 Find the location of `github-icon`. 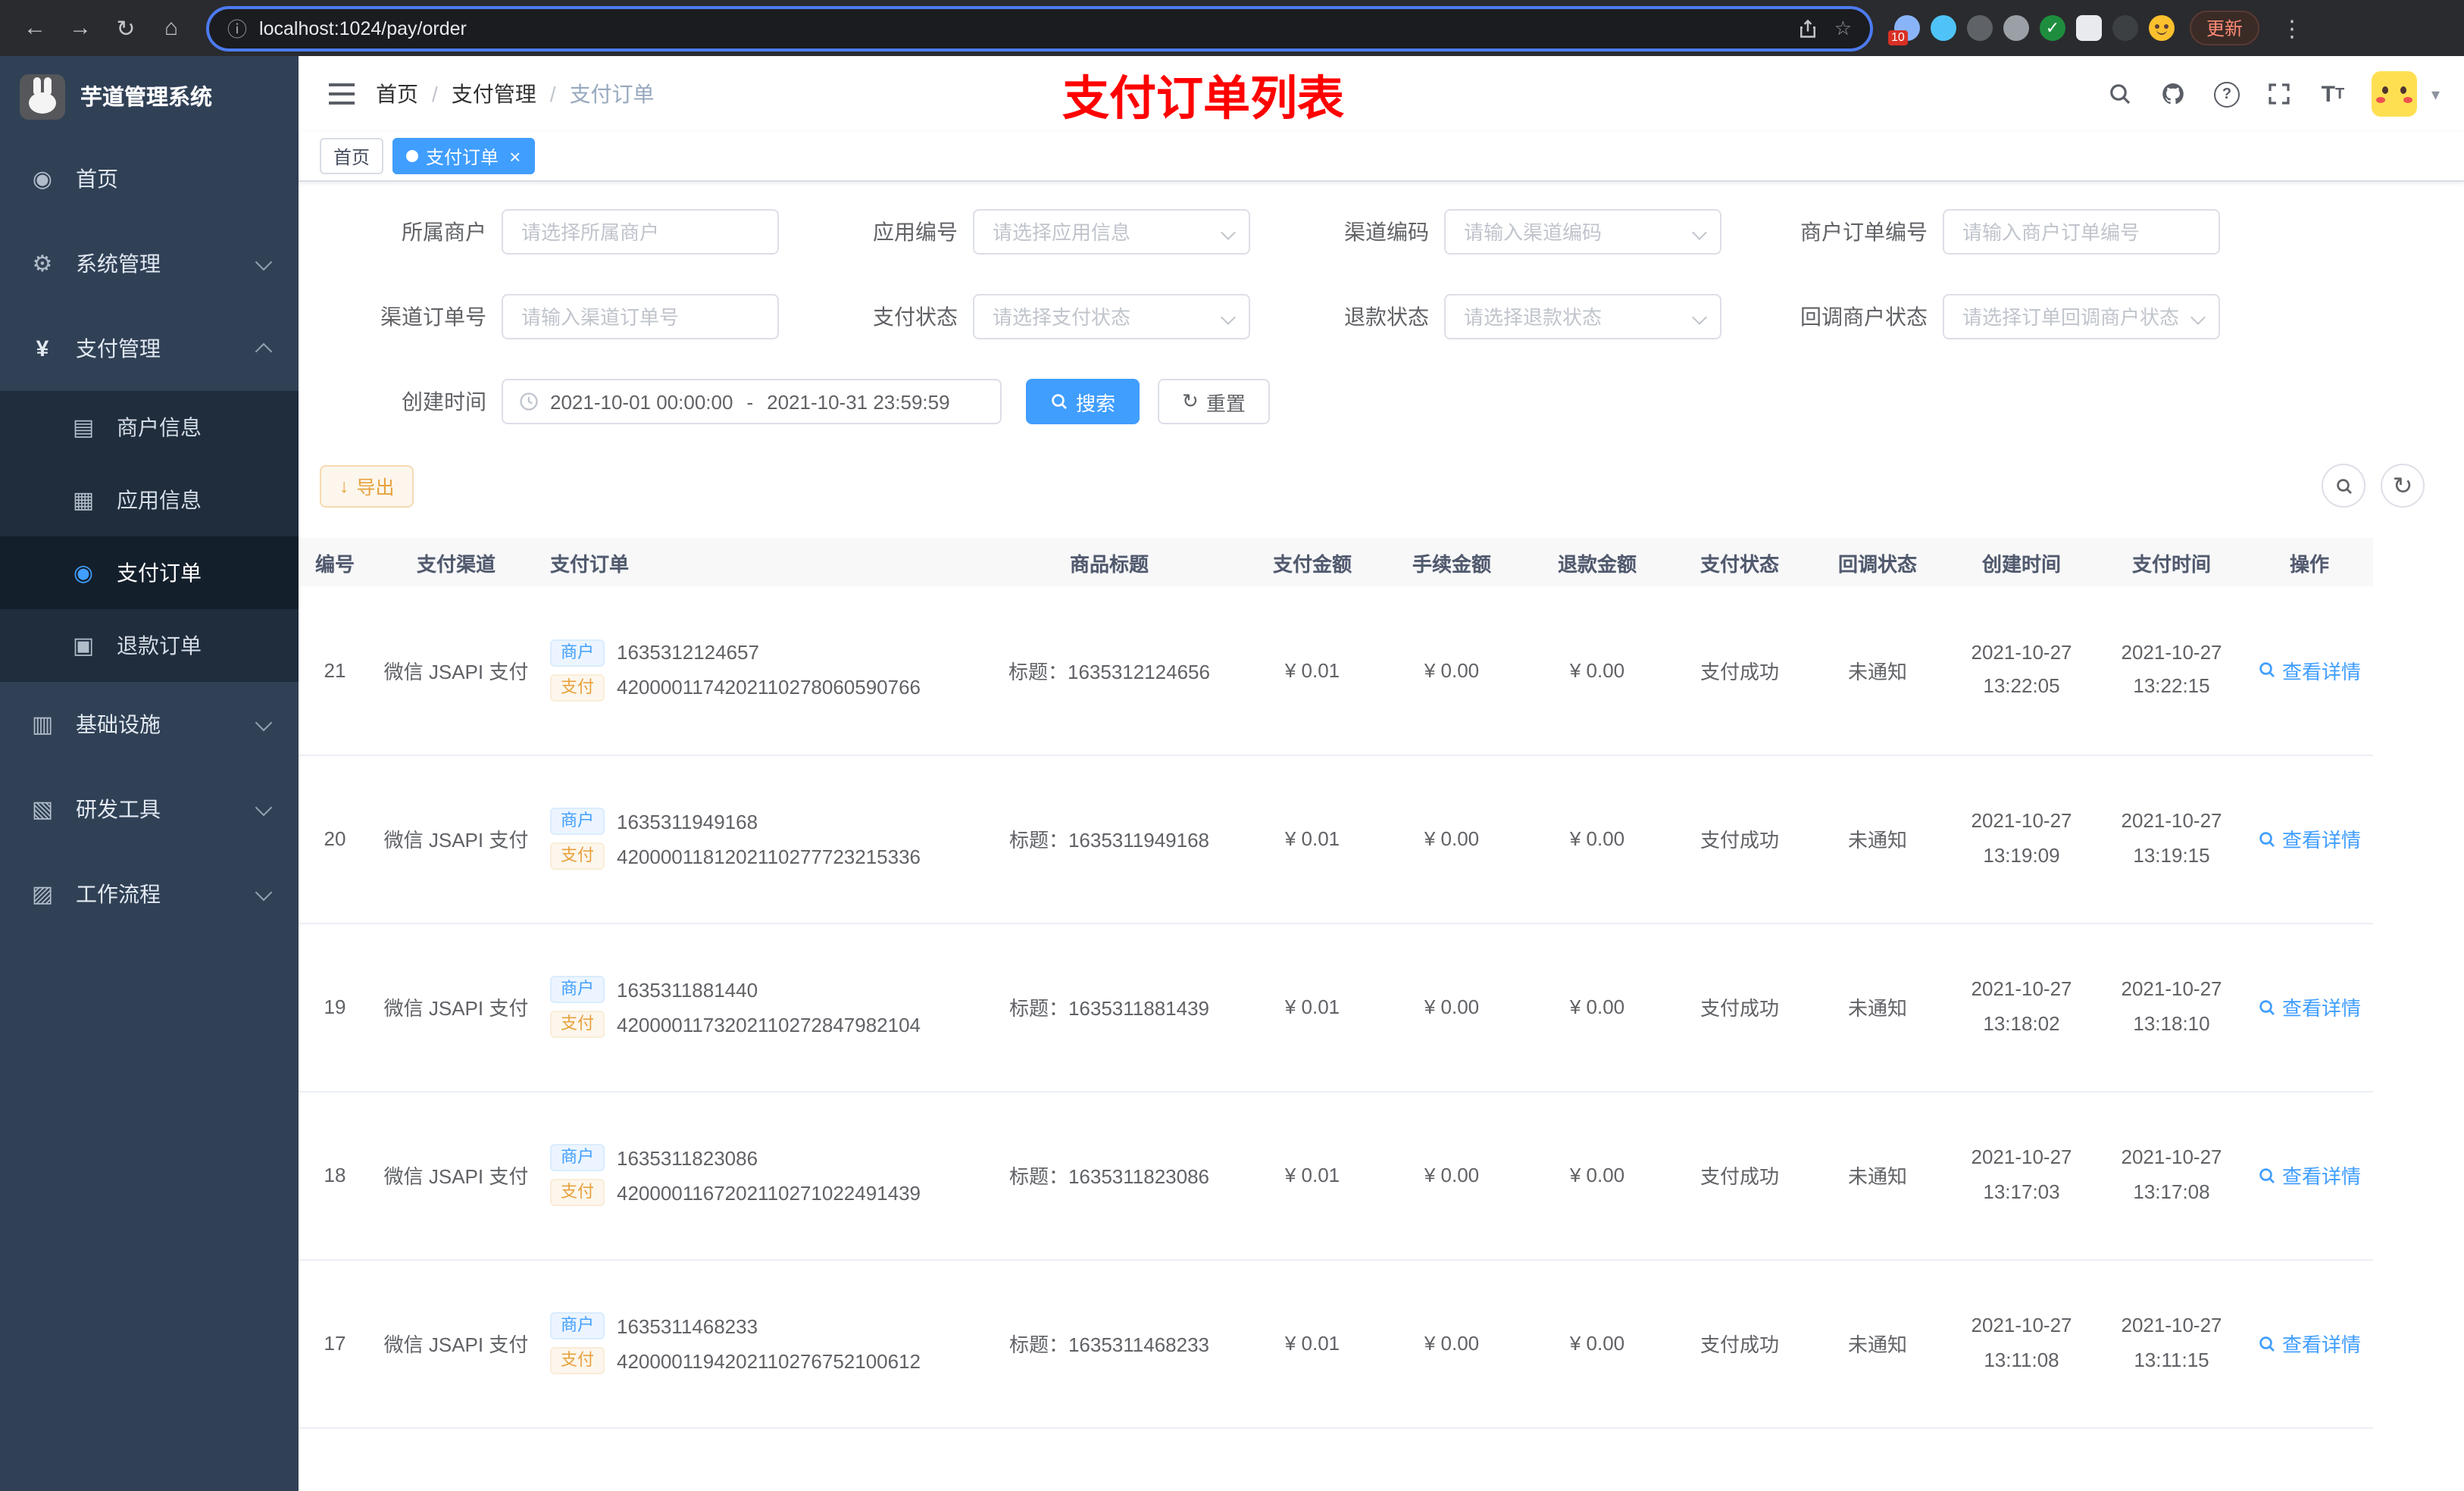

github-icon is located at coordinates (2173, 94).